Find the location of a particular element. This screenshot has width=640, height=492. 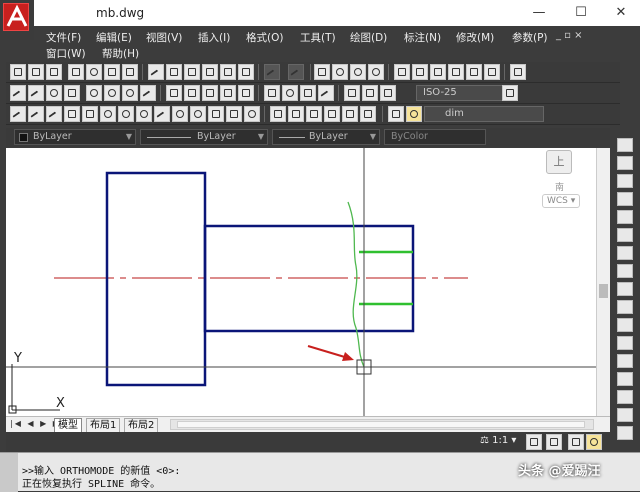

jogged-linear-icon is located at coordinates (326, 93).